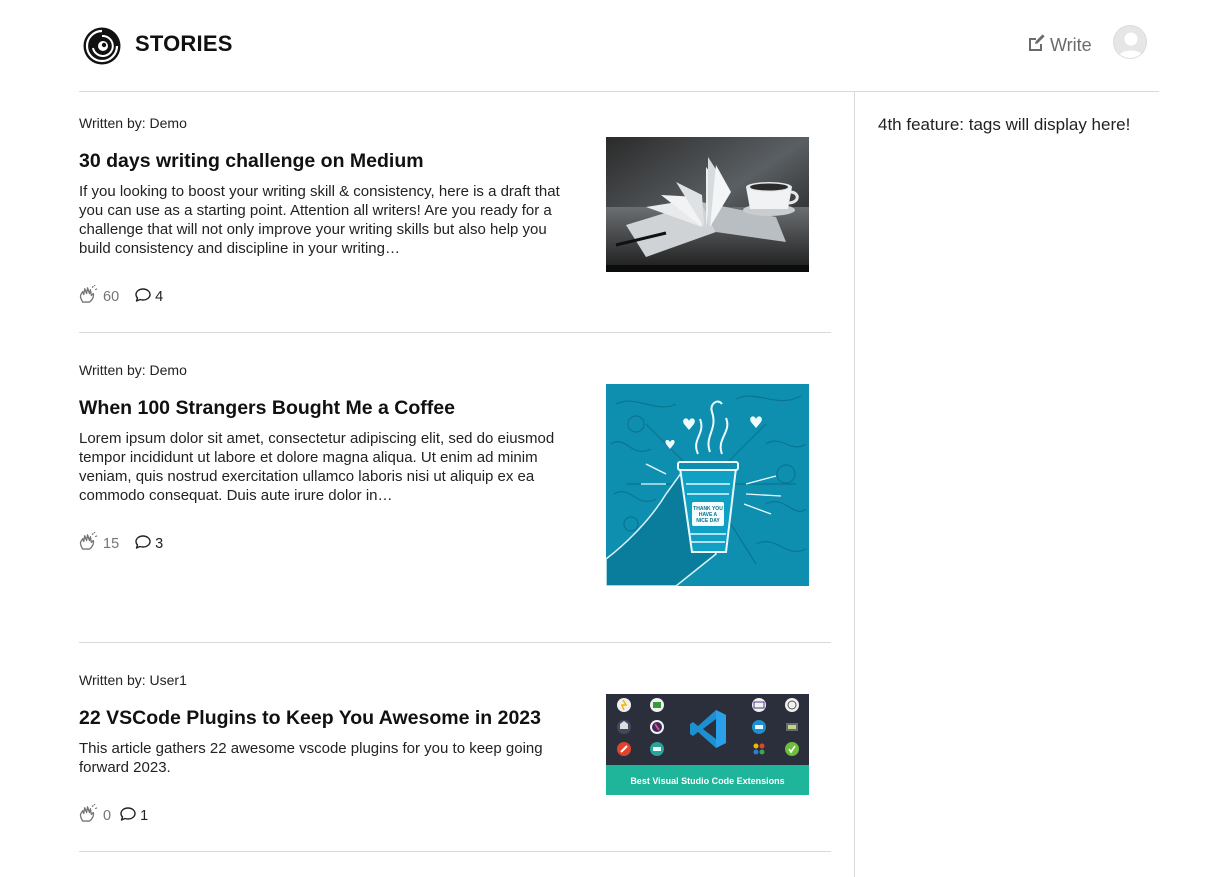  What do you see at coordinates (99, 296) in the screenshot?
I see `clap-button: 60` at bounding box center [99, 296].